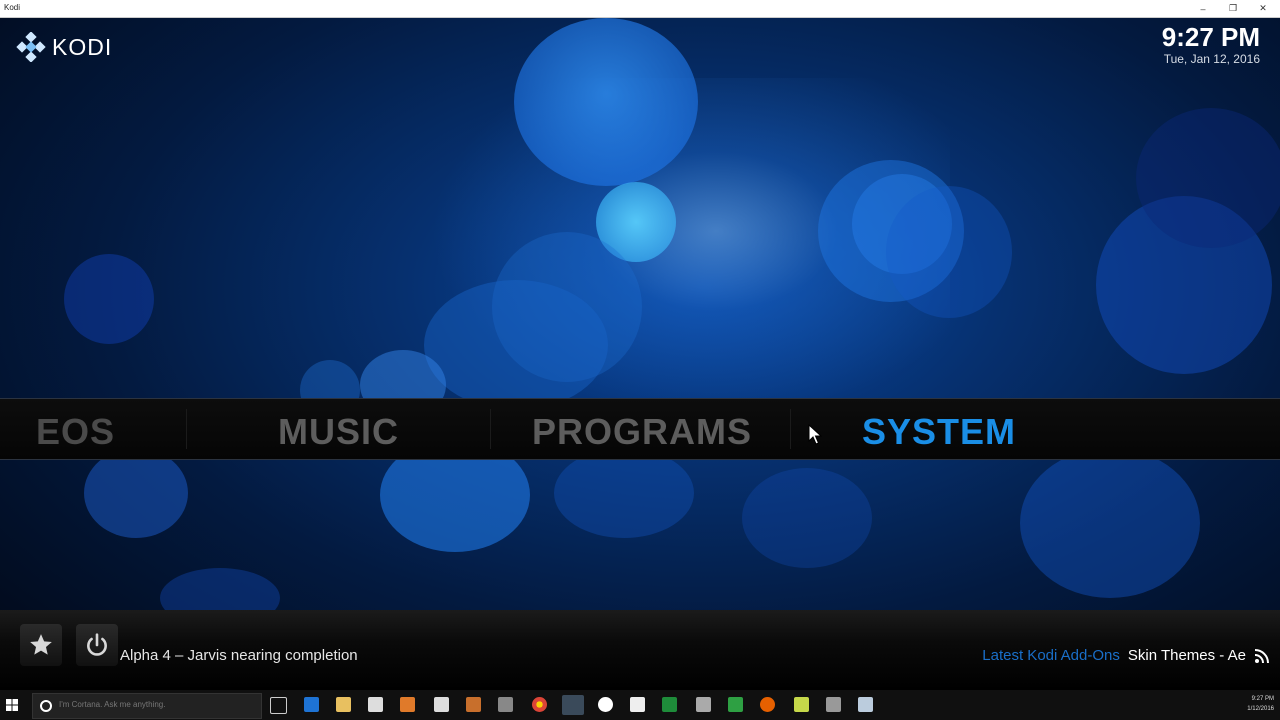  What do you see at coordinates (539, 704) in the screenshot?
I see `chrome-icon` at bounding box center [539, 704].